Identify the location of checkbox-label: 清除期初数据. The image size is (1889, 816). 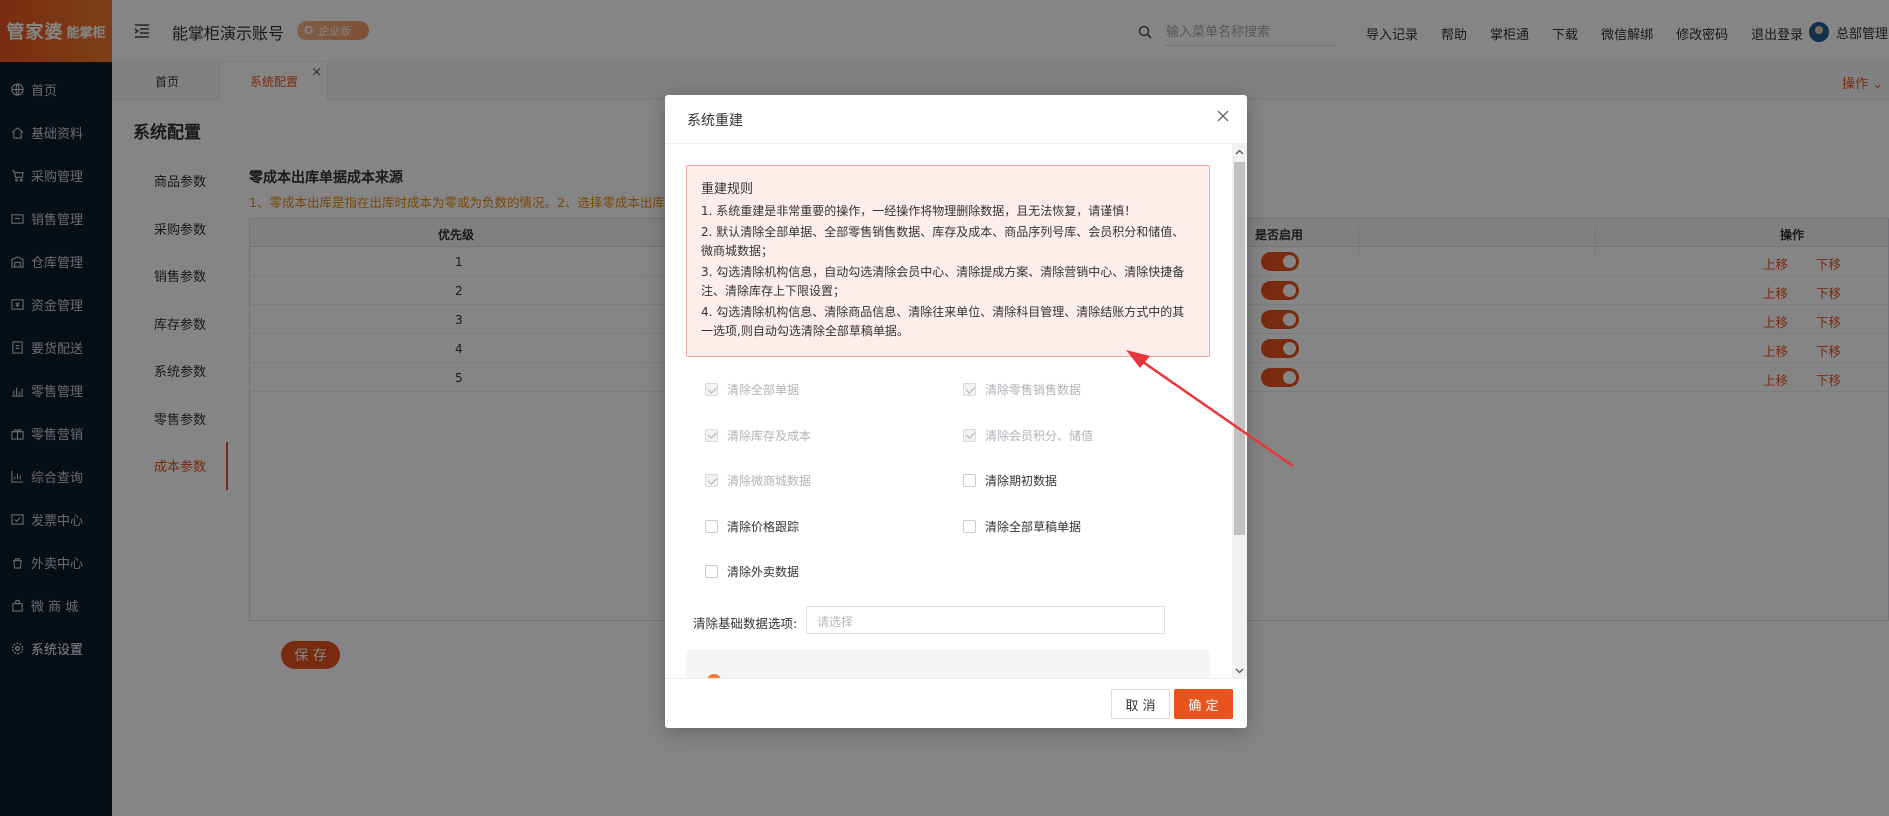
(1021, 481).